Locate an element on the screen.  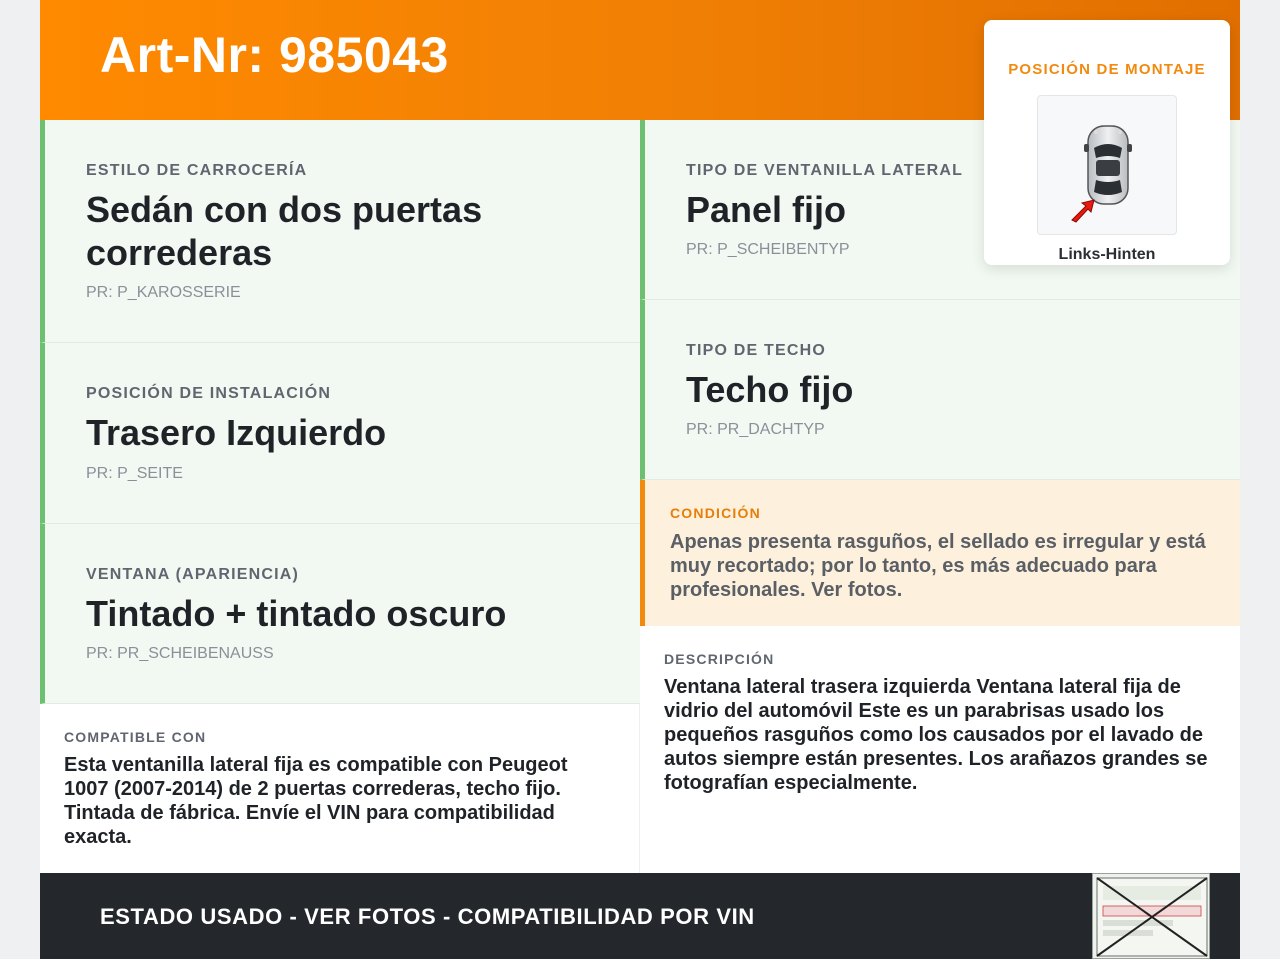
mounting-title: POSICIÓN DE MONTAJE is located at coordinates (1107, 69).